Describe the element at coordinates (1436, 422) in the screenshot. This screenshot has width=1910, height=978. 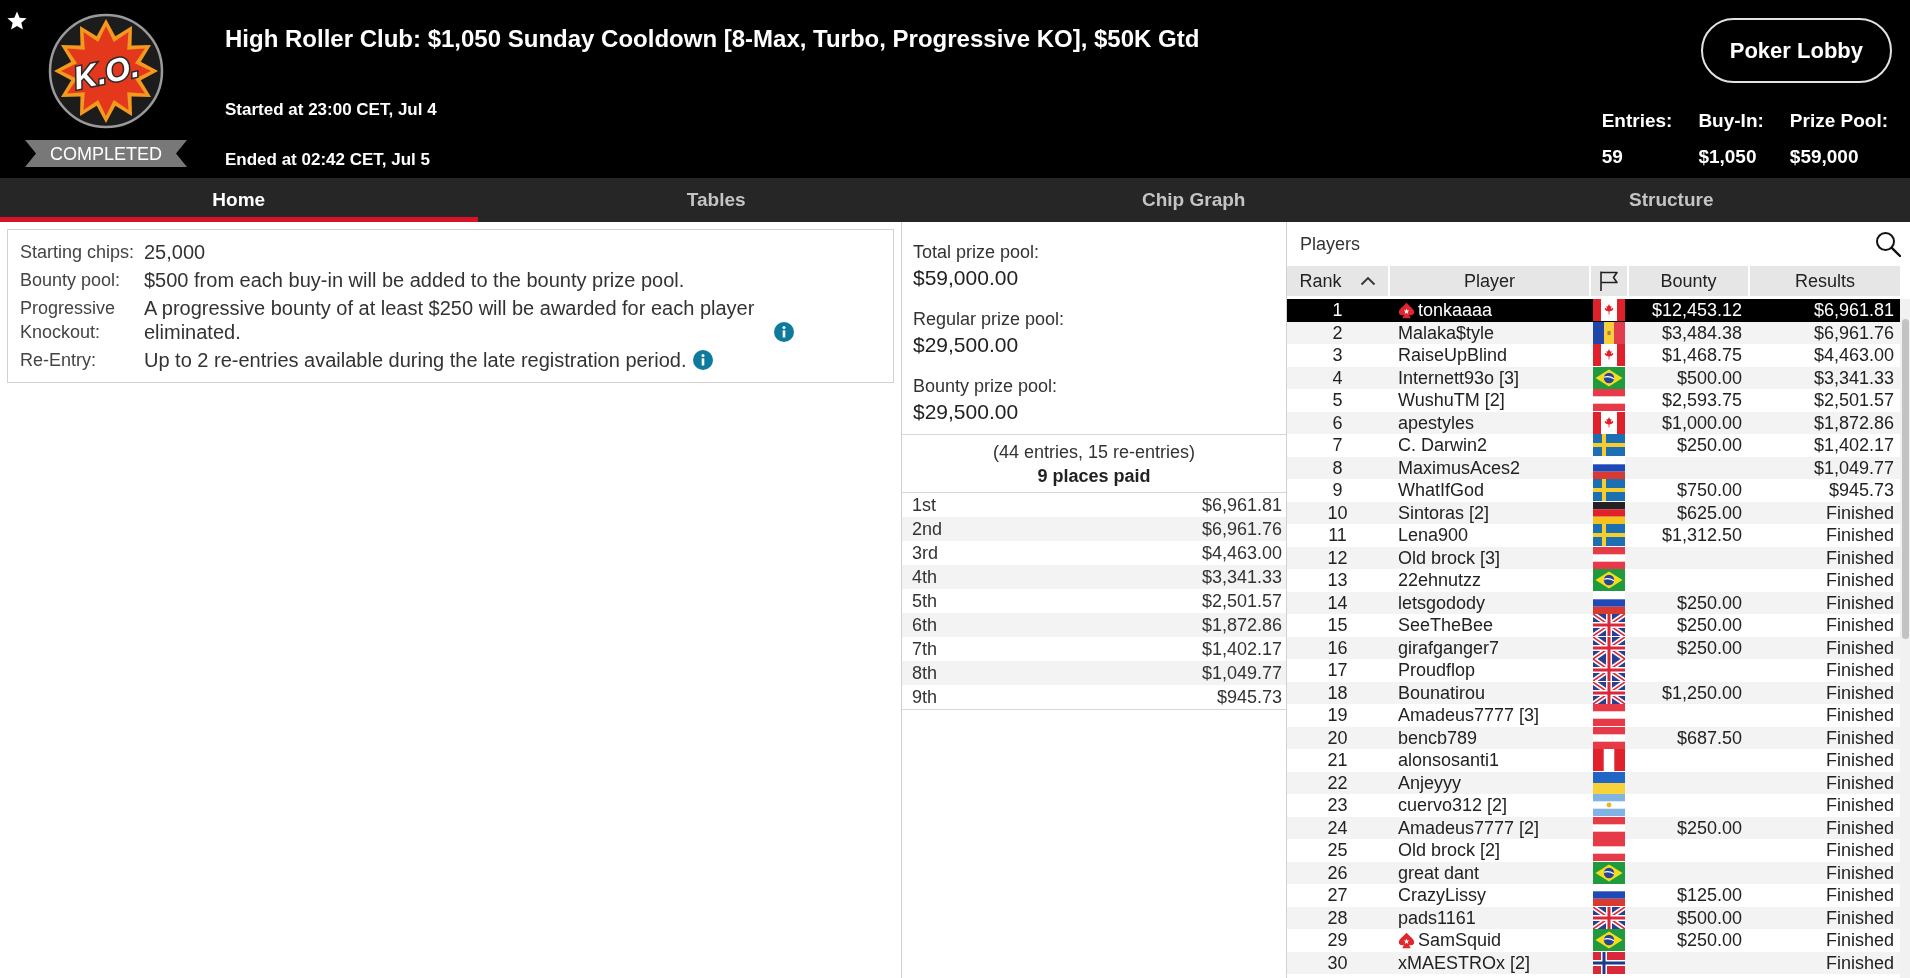
I see `player-name: apestyles` at that location.